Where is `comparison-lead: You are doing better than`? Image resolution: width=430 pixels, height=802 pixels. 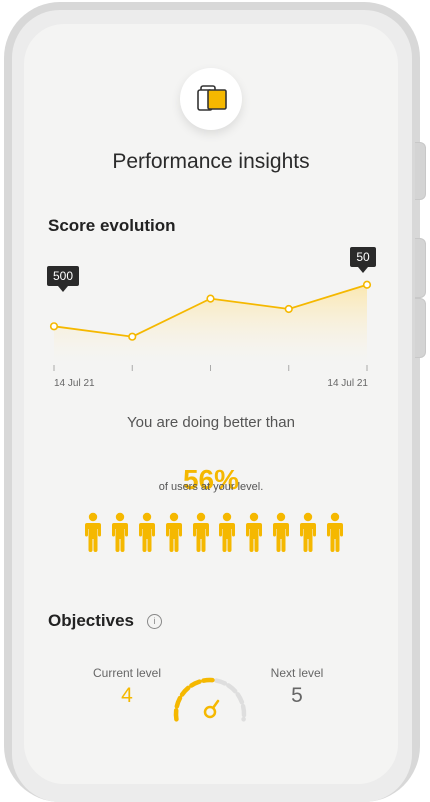
comparison-lead: You are doing better than is located at coordinates (211, 422).